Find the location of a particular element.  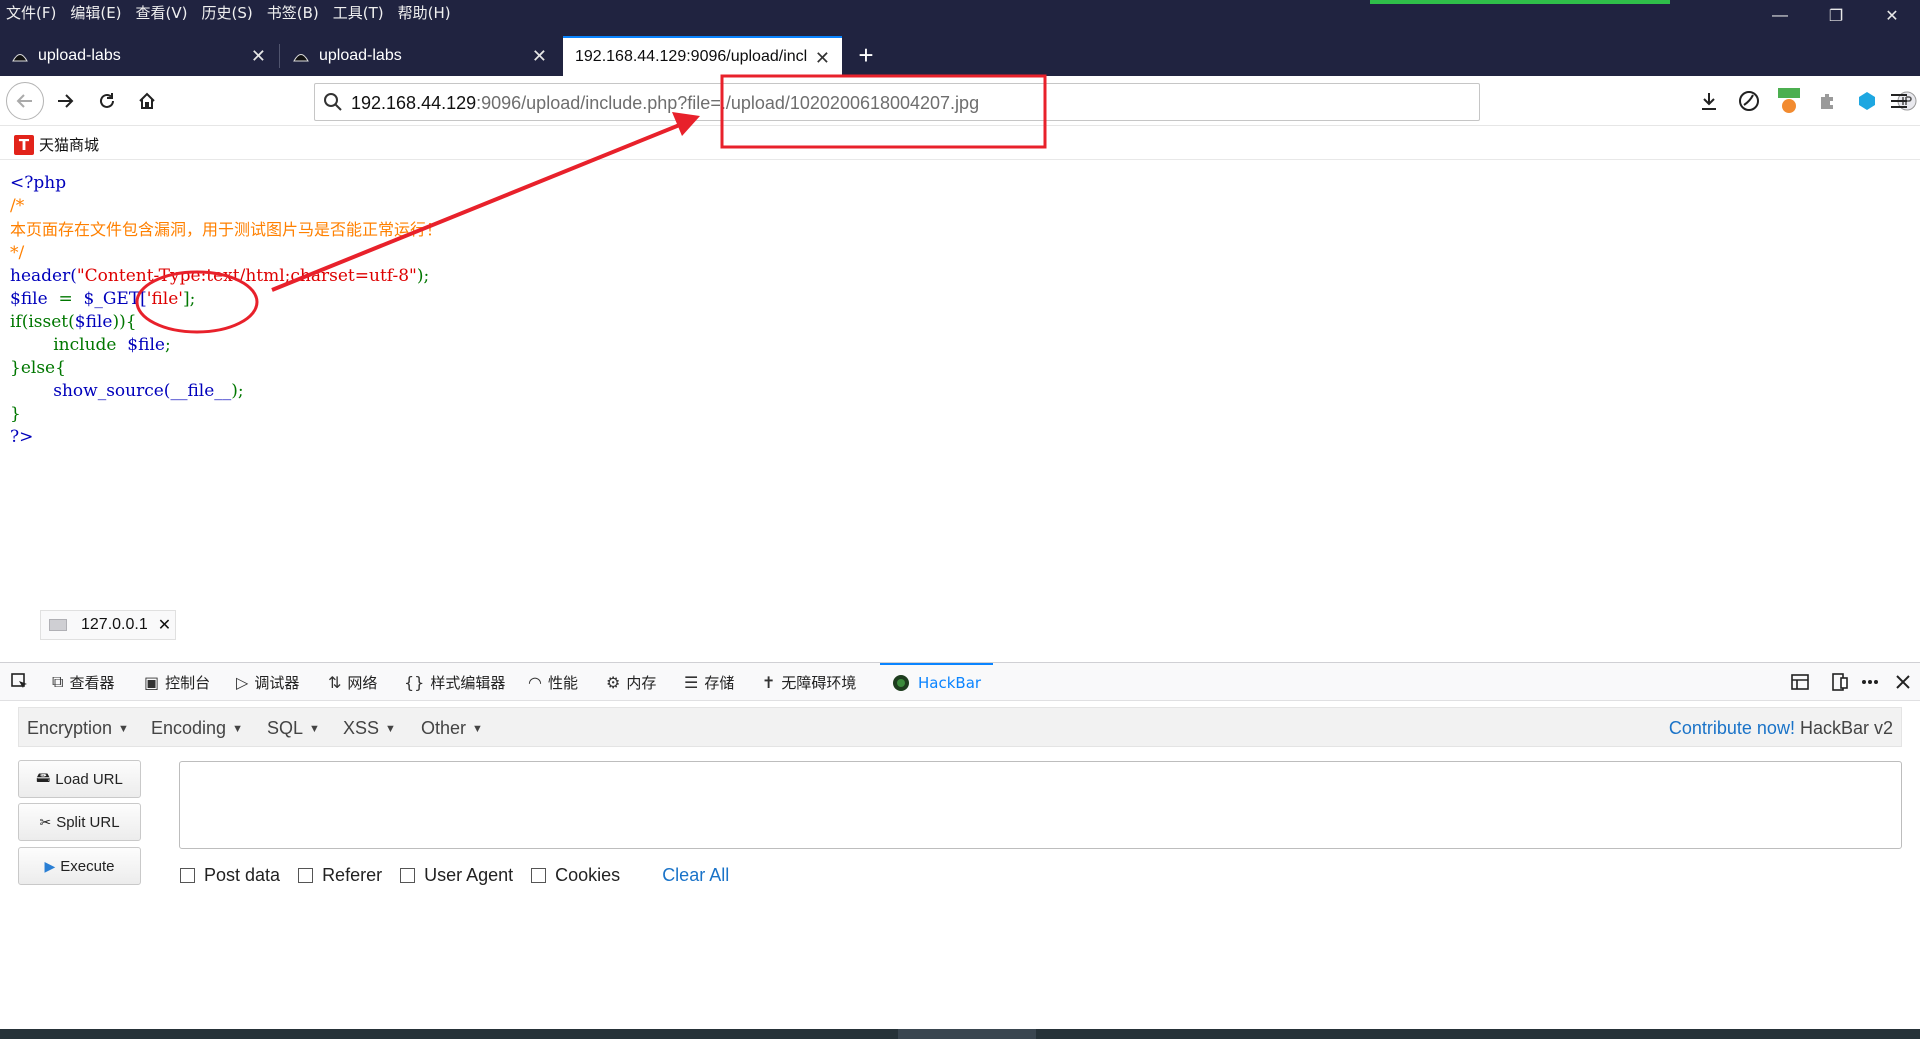

reload-icon is located at coordinates (107, 100).